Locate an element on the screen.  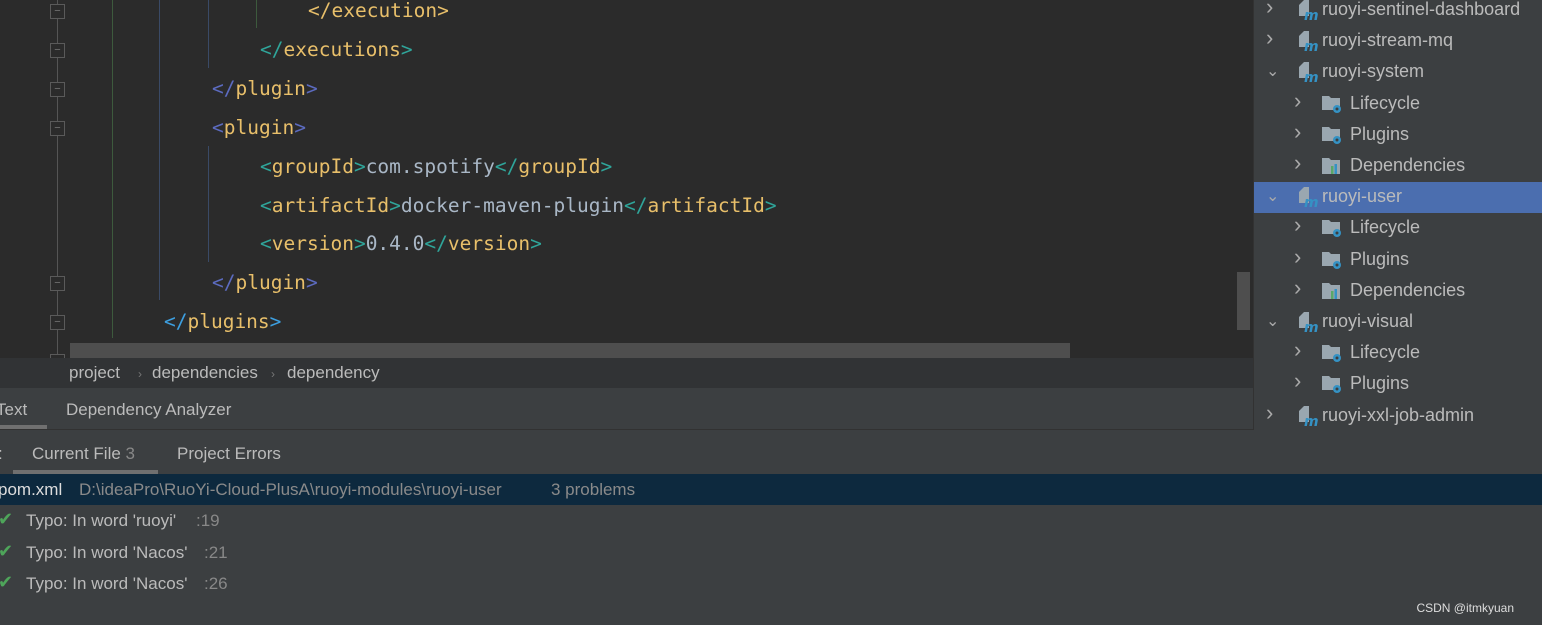
active-tab-indicator is located at coordinates (23, 427).